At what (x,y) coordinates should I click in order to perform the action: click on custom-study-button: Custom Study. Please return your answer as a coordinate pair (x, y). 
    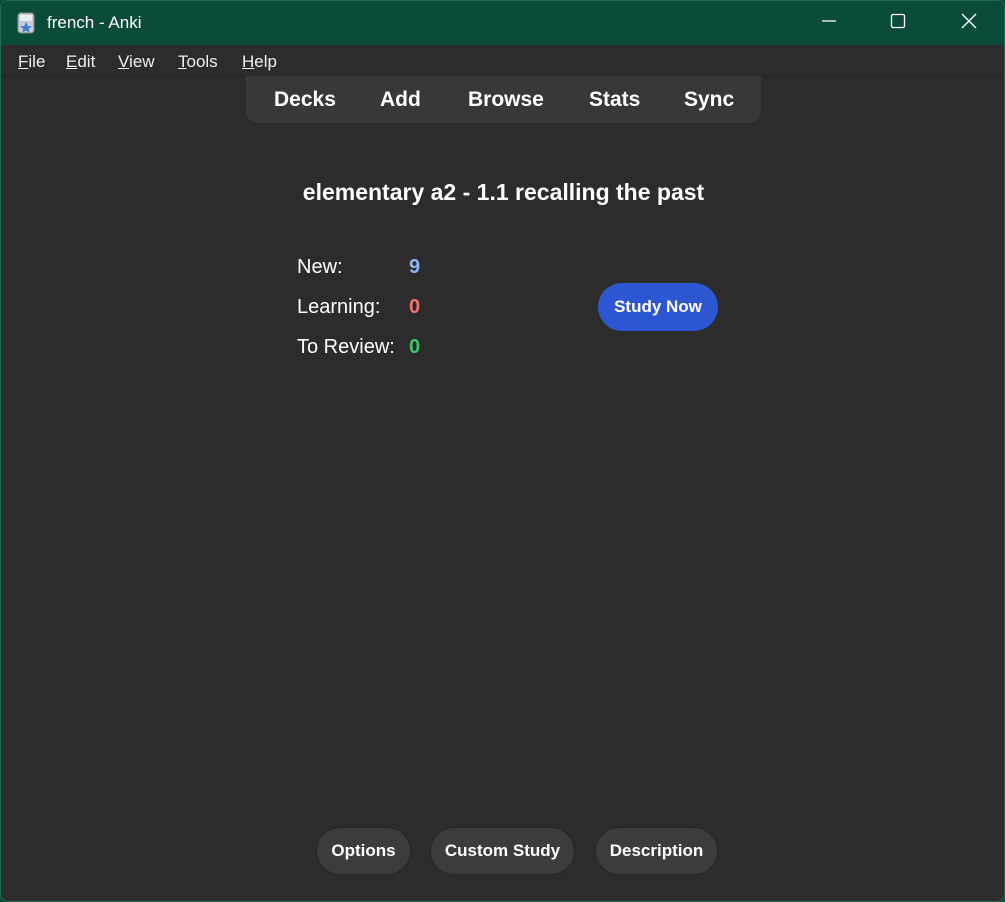
    Looking at the image, I should click on (502, 851).